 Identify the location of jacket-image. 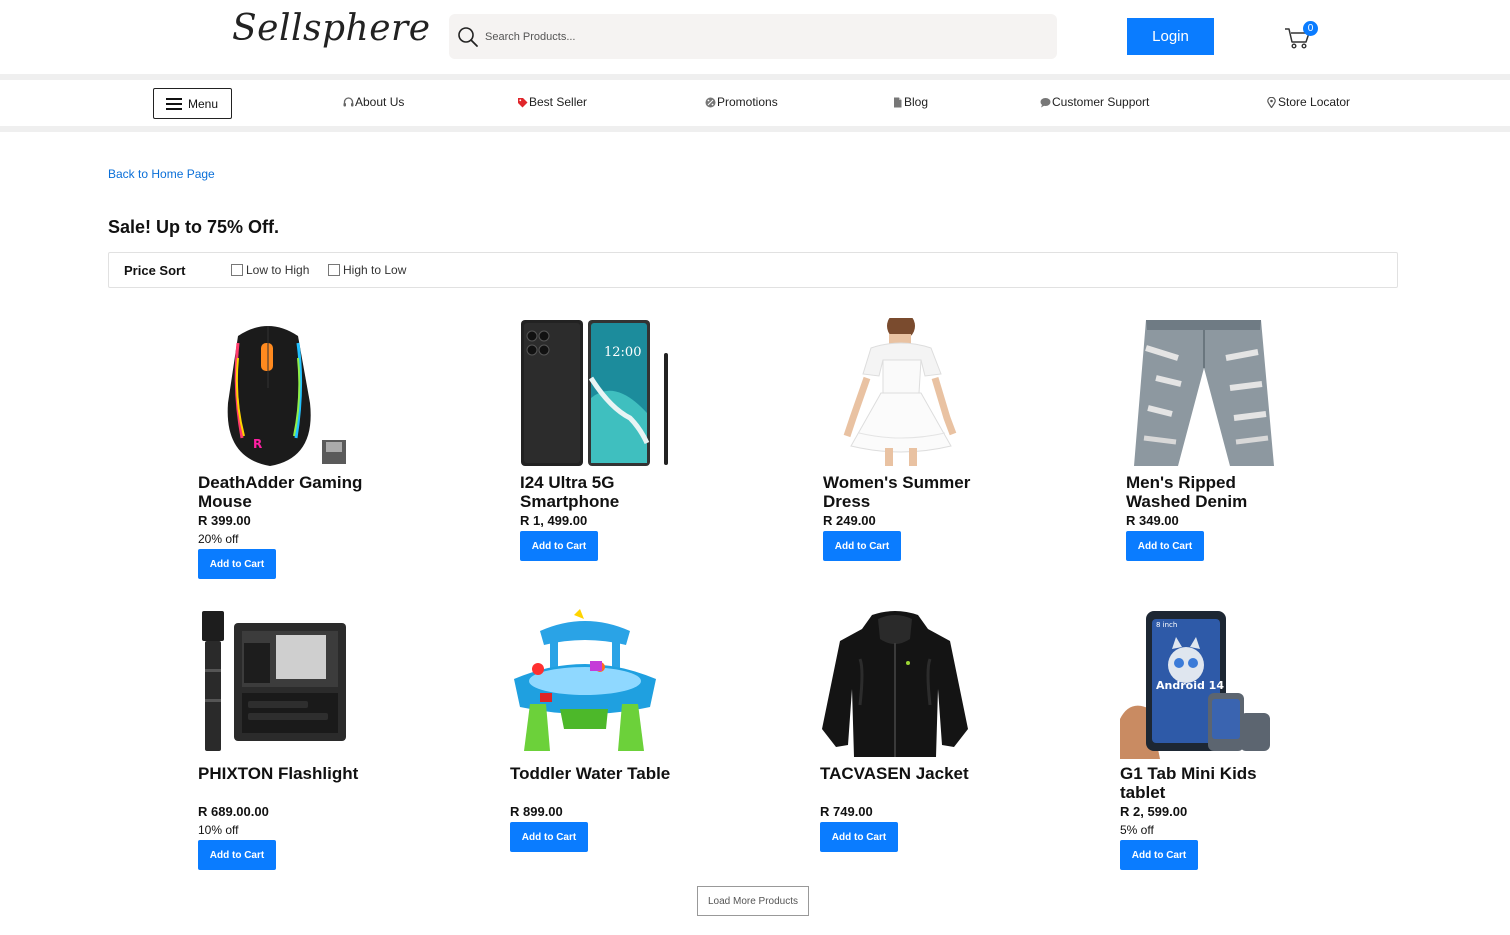
(895, 684).